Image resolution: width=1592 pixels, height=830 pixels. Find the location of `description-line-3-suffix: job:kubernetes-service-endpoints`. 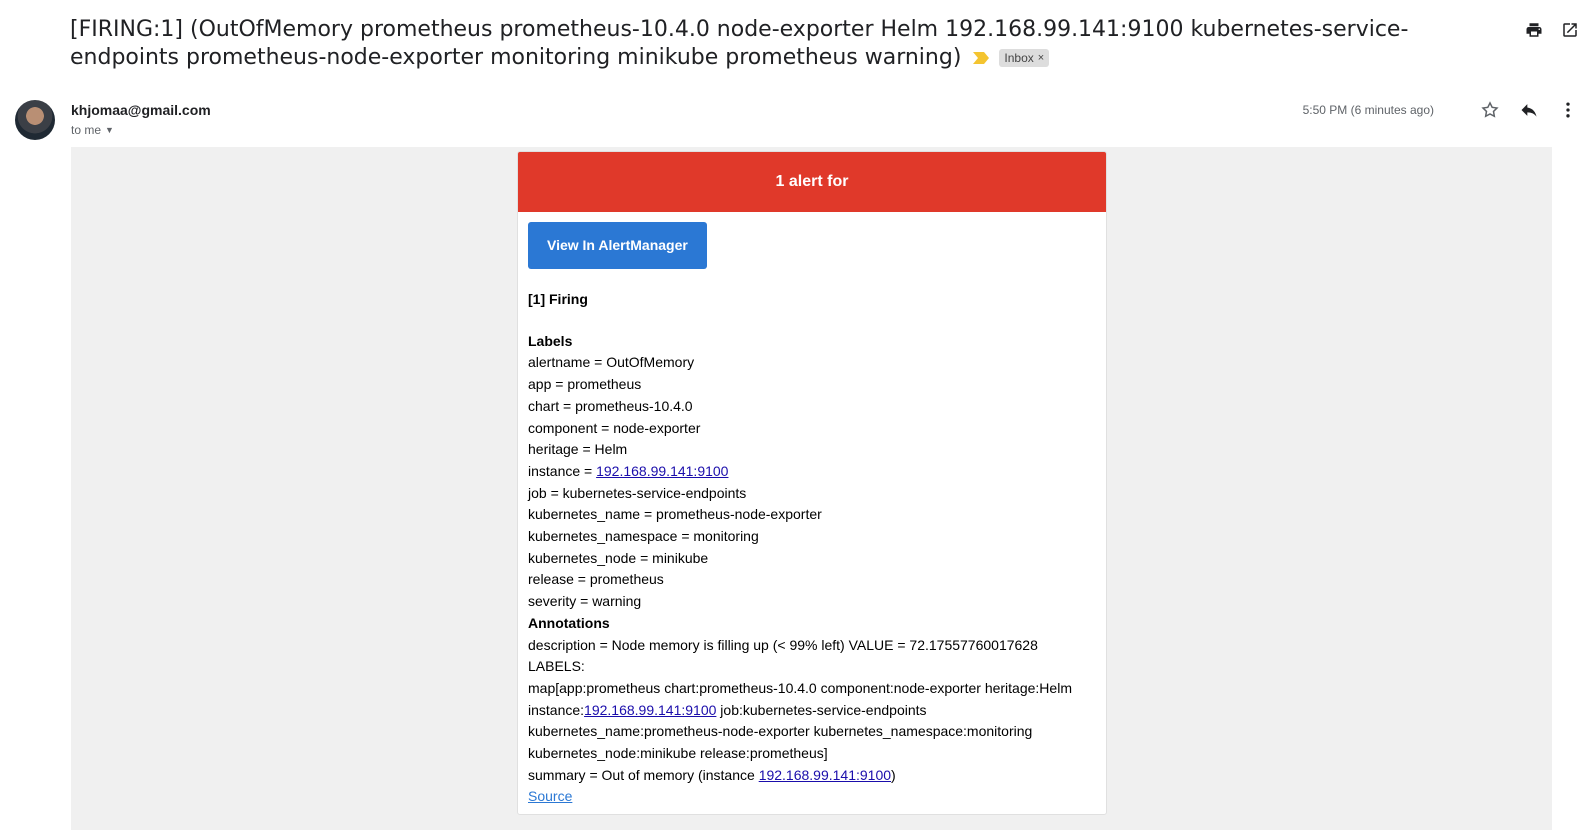

description-line-3-suffix: job:kubernetes-service-endpoints is located at coordinates (821, 709).